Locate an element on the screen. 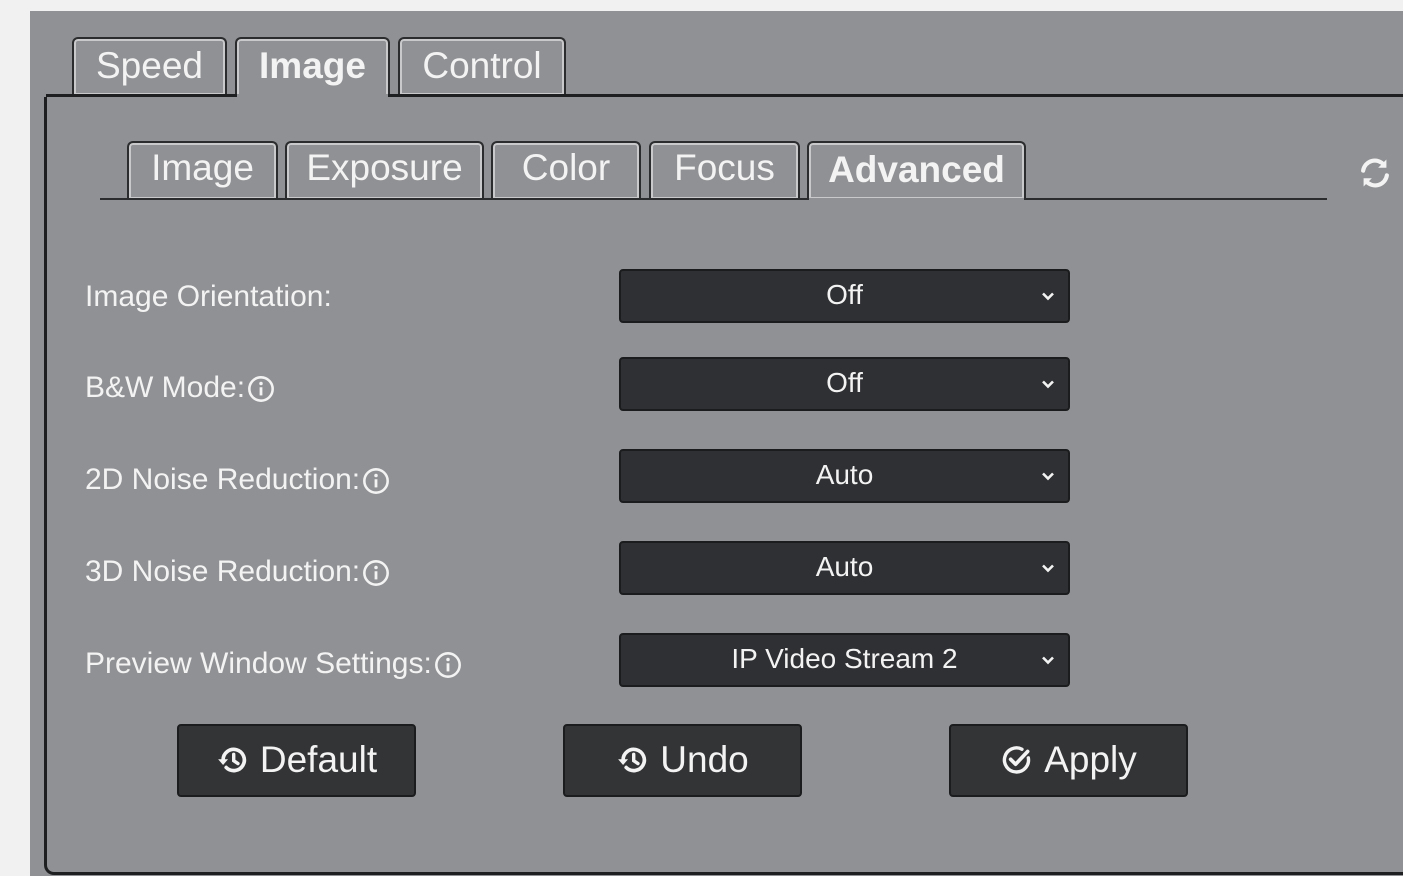  refresh-icon is located at coordinates (1375, 173).